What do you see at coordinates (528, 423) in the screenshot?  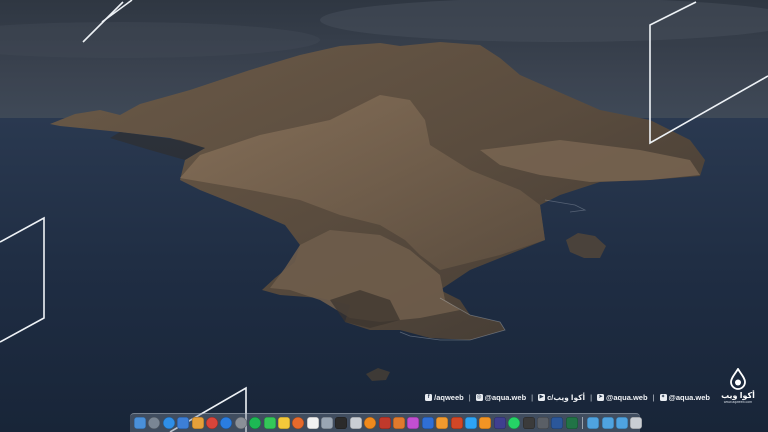 I see `dock-activity-monitor-icon` at bounding box center [528, 423].